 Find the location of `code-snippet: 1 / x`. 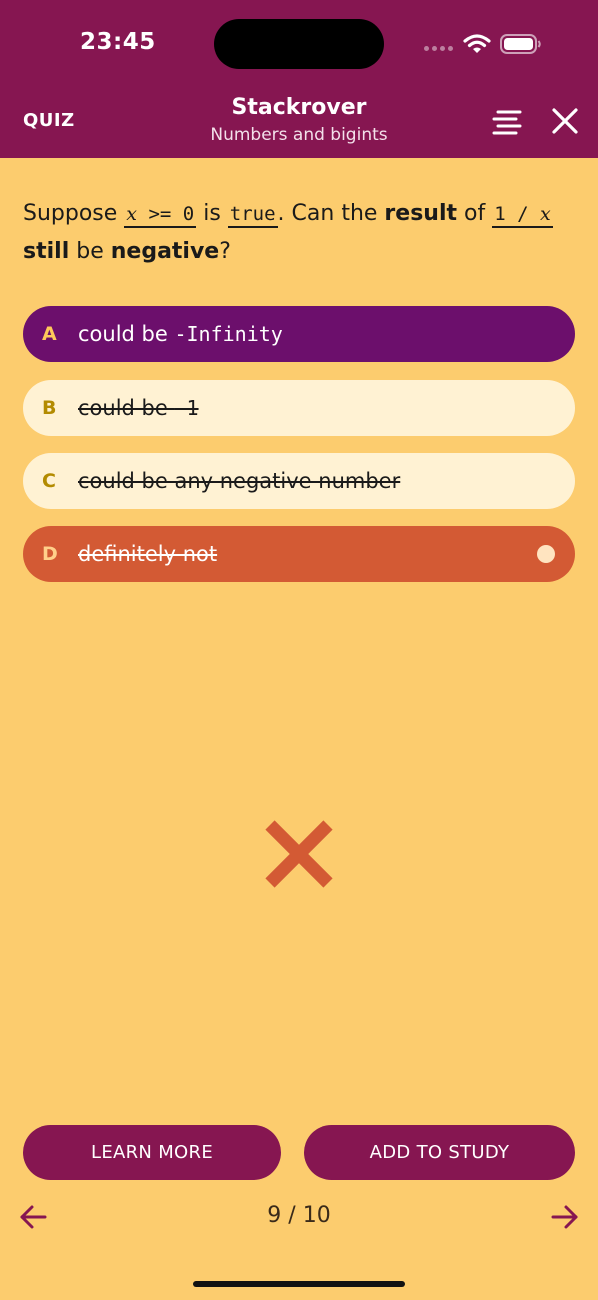

code-snippet: 1 / x is located at coordinates (522, 215).